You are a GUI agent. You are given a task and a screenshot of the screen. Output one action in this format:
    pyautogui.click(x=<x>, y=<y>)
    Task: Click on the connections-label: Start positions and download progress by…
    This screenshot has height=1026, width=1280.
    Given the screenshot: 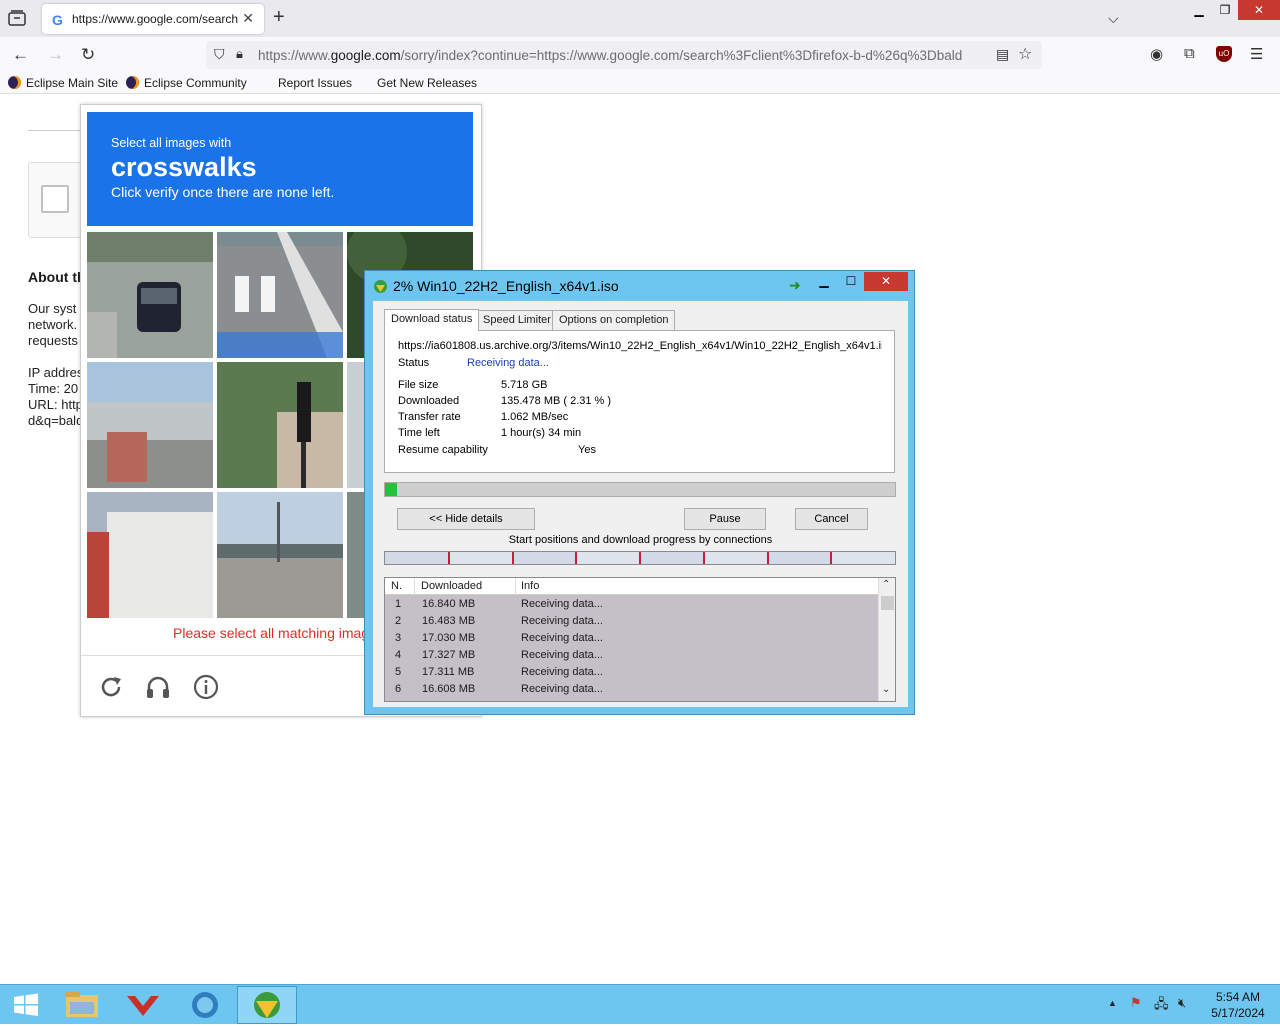 What is the action you would take?
    pyautogui.click(x=640, y=540)
    